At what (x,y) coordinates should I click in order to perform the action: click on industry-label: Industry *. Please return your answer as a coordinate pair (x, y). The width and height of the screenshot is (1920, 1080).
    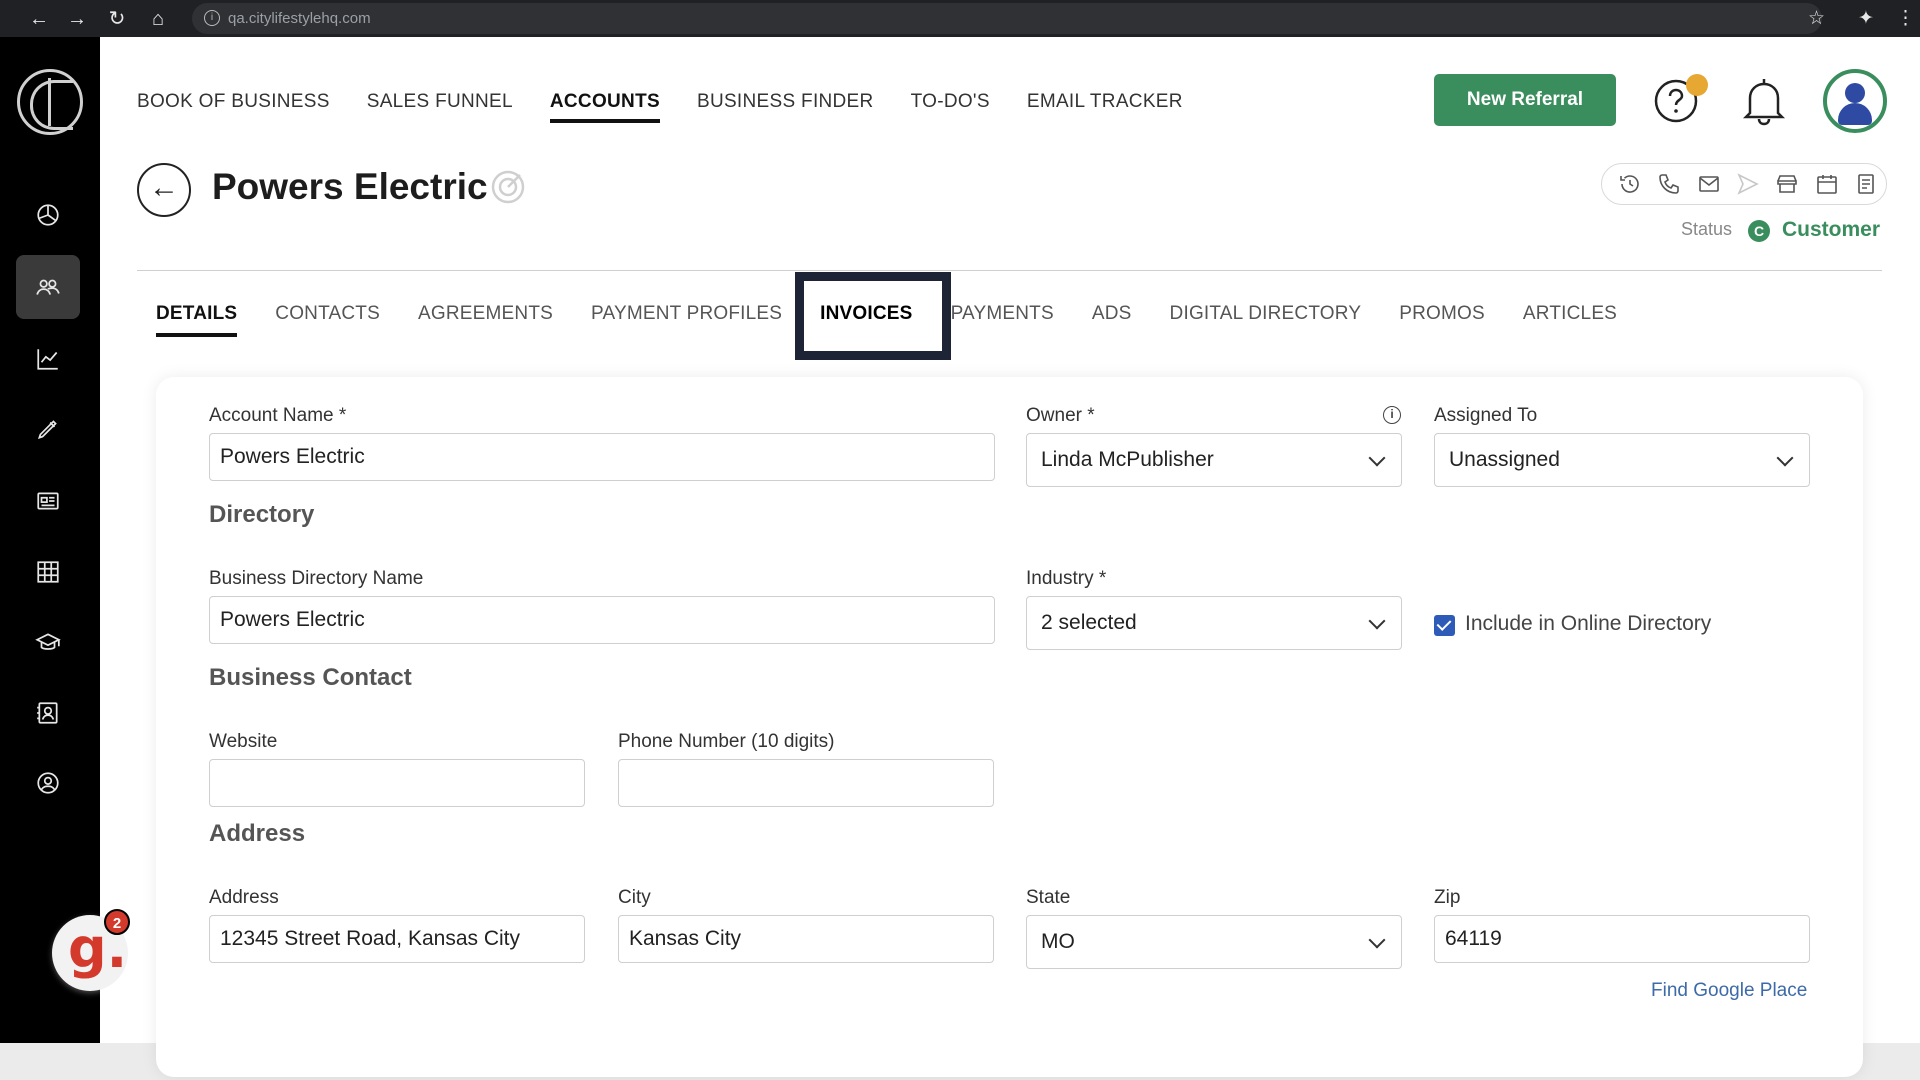
    Looking at the image, I should click on (1066, 578).